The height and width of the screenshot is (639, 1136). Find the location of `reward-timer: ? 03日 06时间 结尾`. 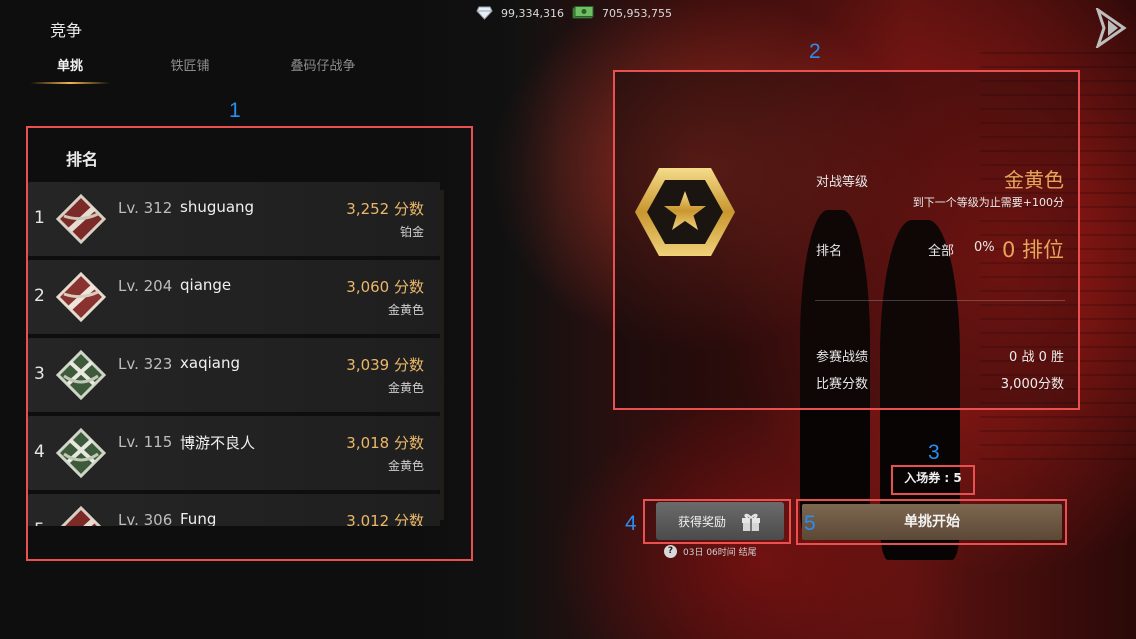

reward-timer: ? 03日 06时间 结尾 is located at coordinates (710, 551).